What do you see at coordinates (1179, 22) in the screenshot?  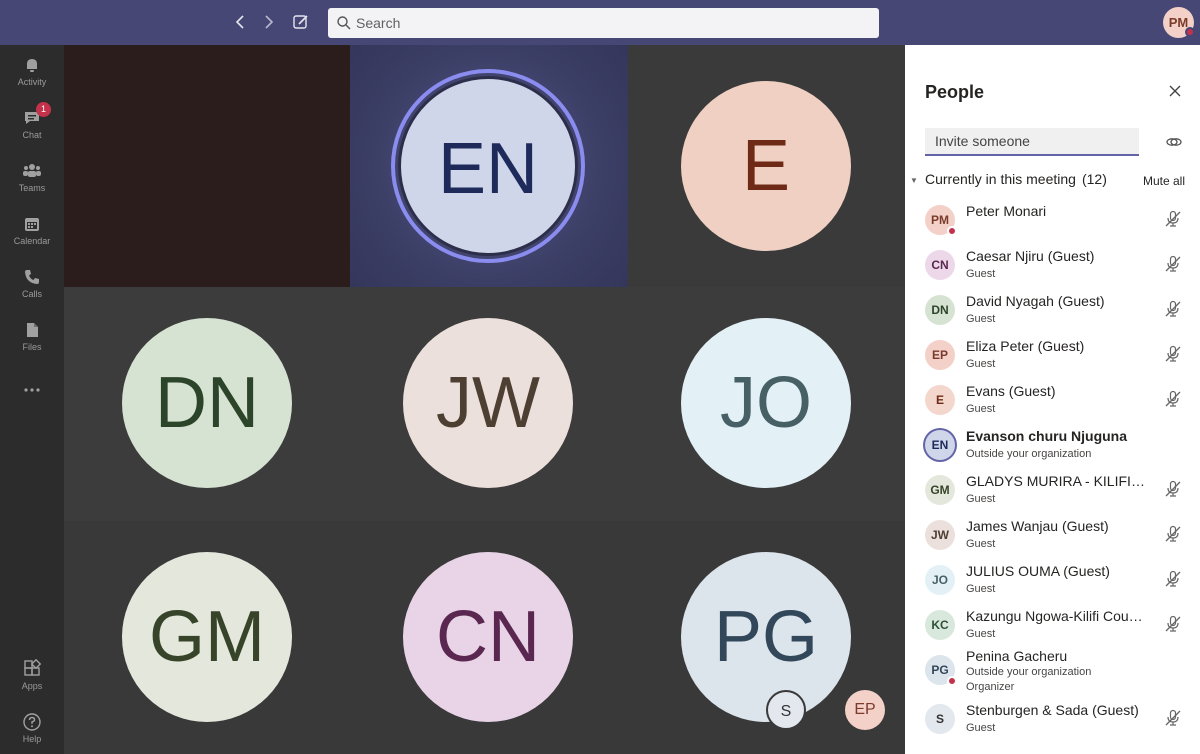 I see `user-avatar: PM` at bounding box center [1179, 22].